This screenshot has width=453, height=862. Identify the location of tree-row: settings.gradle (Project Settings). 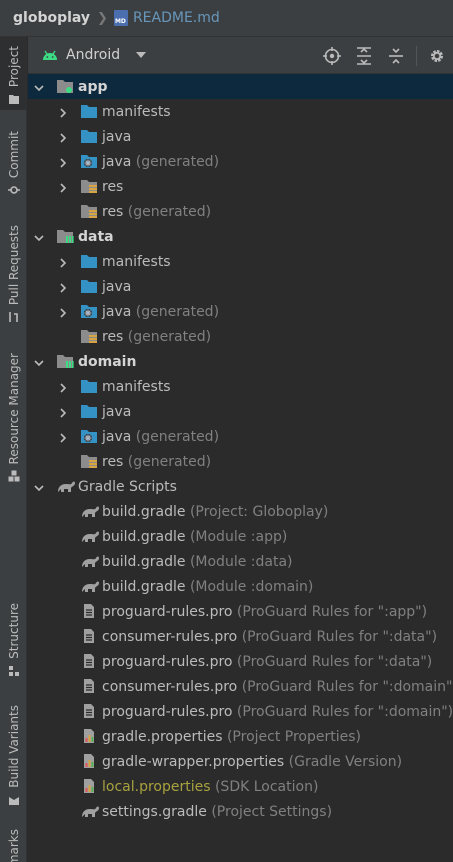
(240, 811).